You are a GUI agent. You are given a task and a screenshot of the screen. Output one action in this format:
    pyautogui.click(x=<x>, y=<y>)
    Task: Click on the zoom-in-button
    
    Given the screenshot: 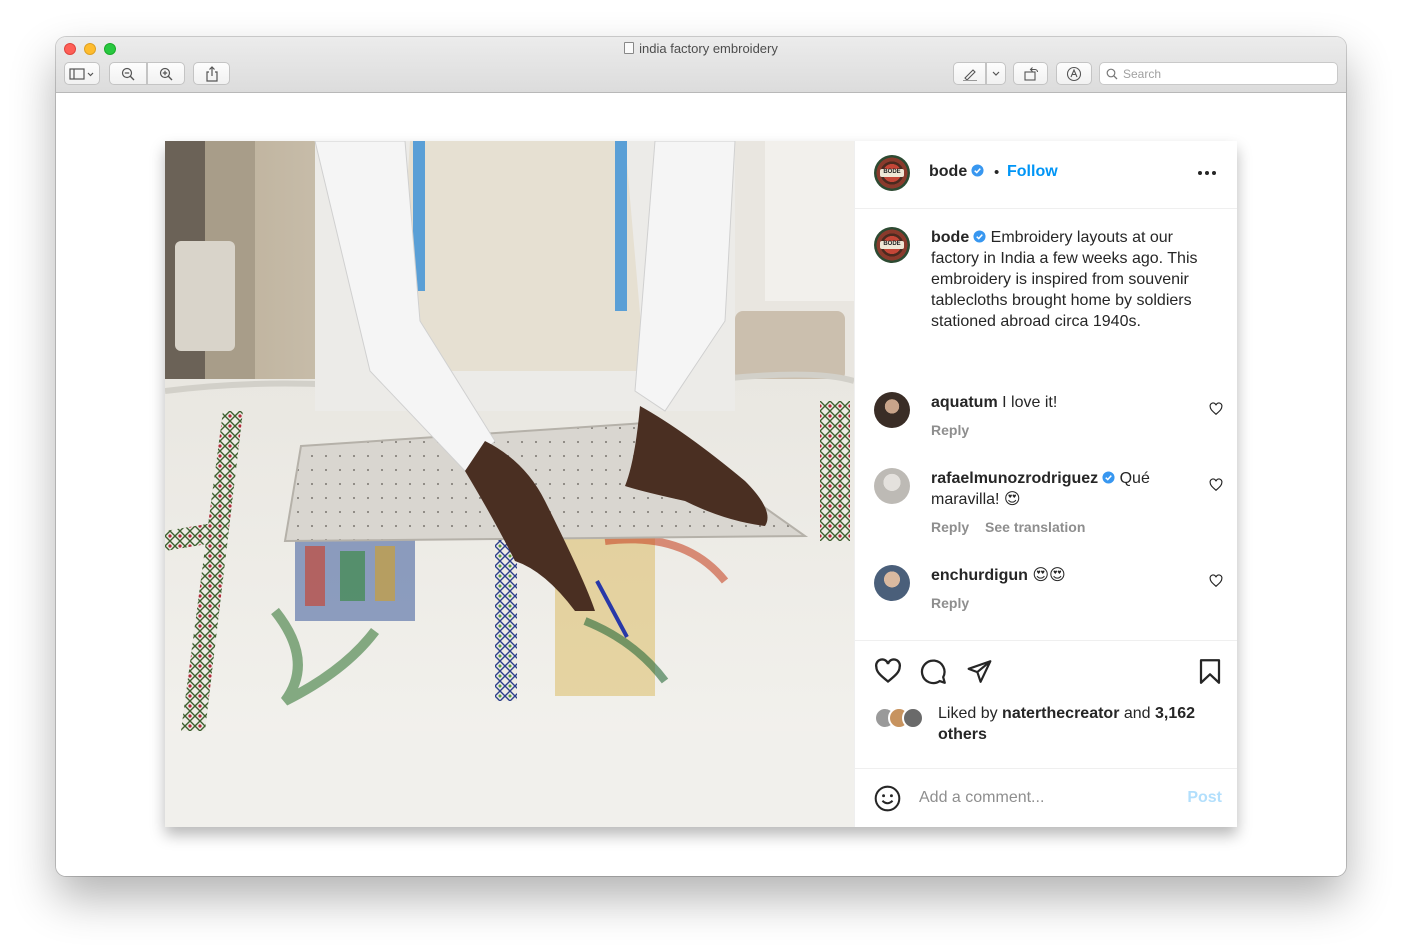 What is the action you would take?
    pyautogui.click(x=166, y=73)
    